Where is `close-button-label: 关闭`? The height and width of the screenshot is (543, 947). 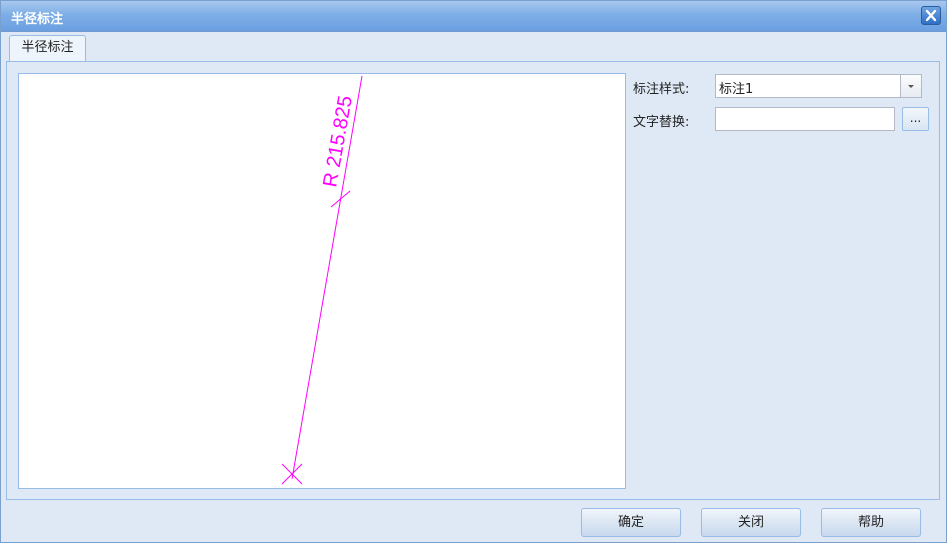 close-button-label: 关闭 is located at coordinates (750, 522).